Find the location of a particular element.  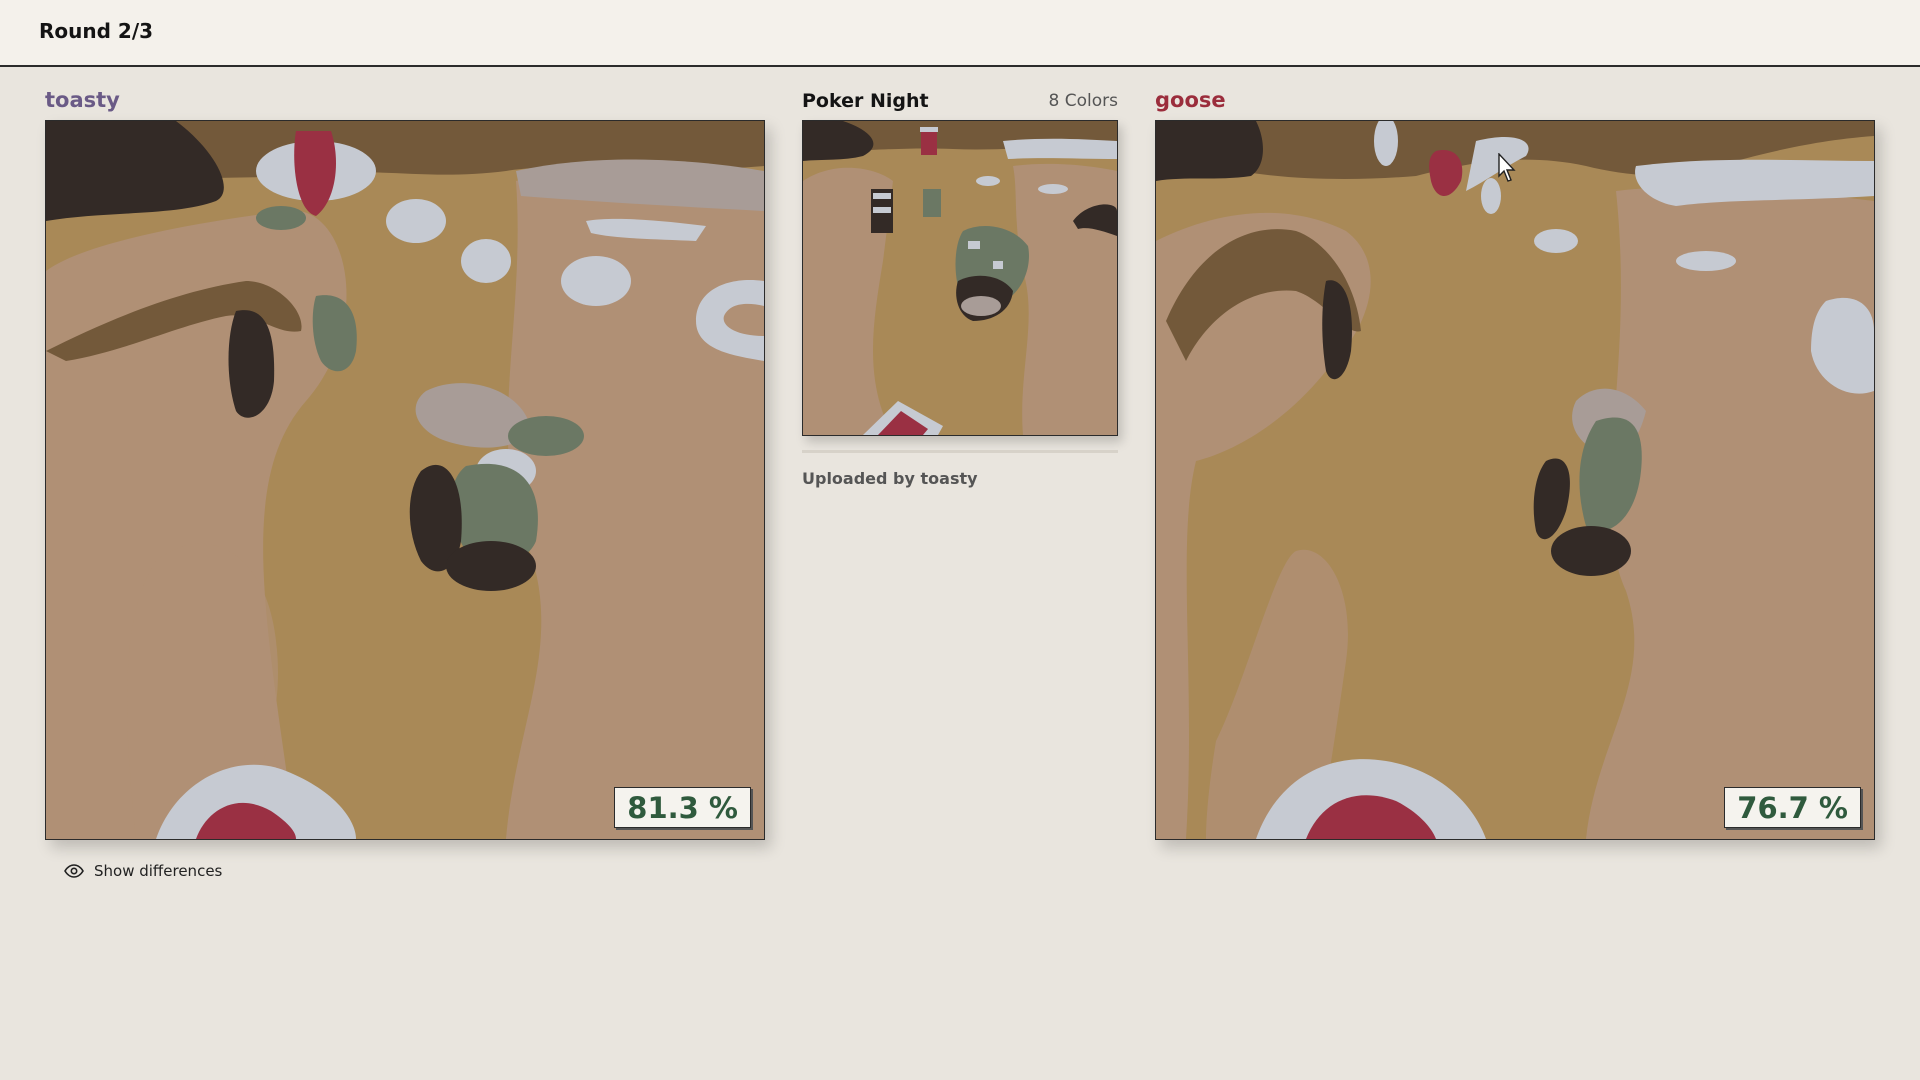

show-differences-toggle: Show differences is located at coordinates (143, 871).